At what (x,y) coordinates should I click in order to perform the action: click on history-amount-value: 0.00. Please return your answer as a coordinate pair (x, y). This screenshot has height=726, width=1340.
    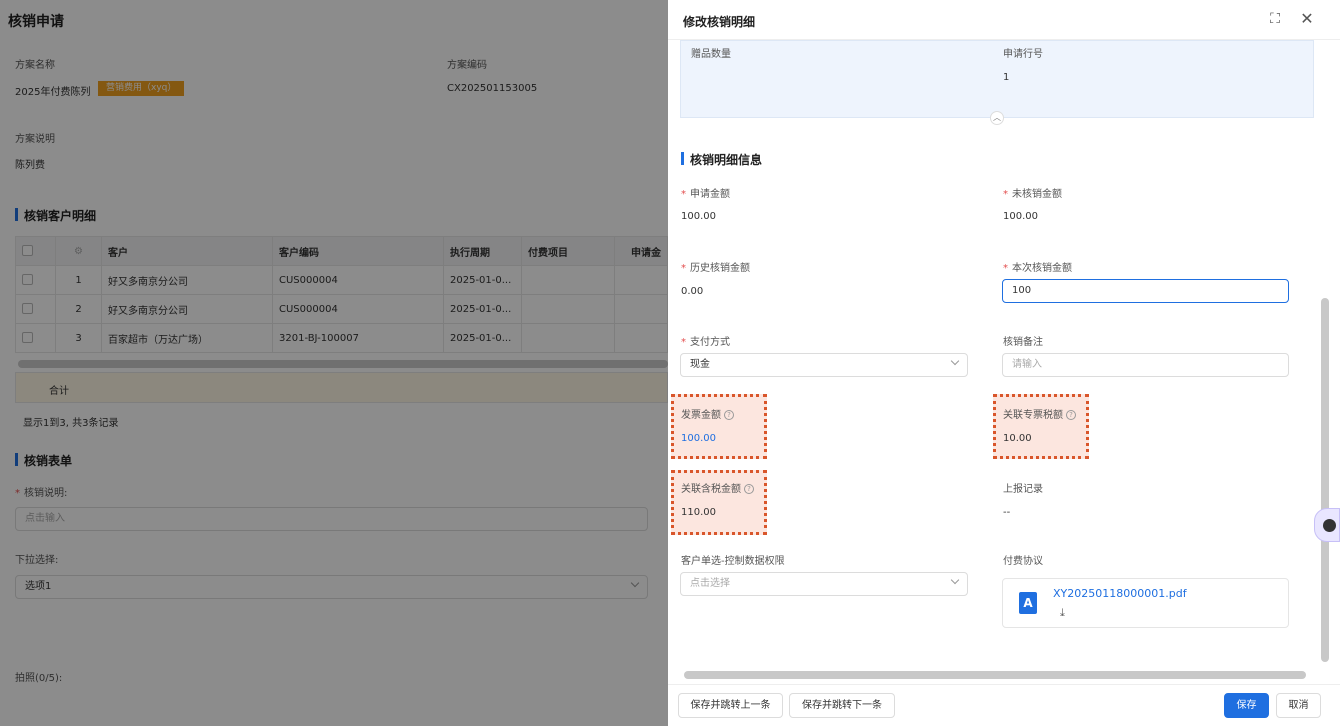
    Looking at the image, I should click on (692, 291).